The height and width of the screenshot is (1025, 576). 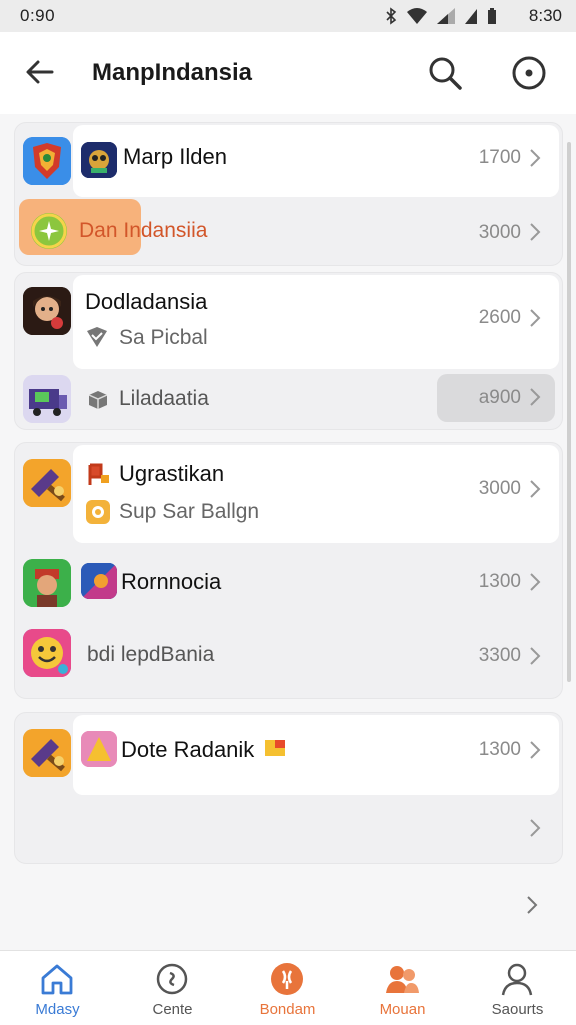 What do you see at coordinates (287, 979) in the screenshot?
I see `heart-badge-icon` at bounding box center [287, 979].